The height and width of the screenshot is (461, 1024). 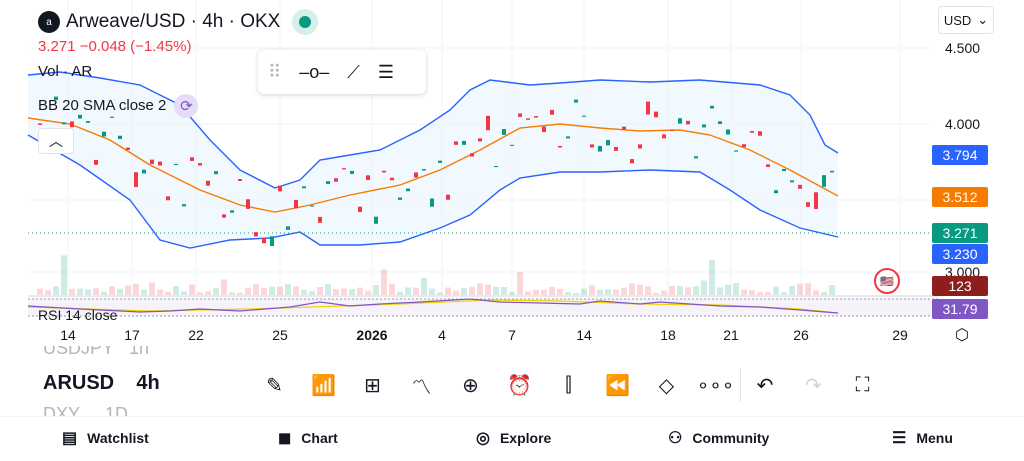 What do you see at coordinates (308, 438) in the screenshot?
I see `nav-chart: ◼ Chart` at bounding box center [308, 438].